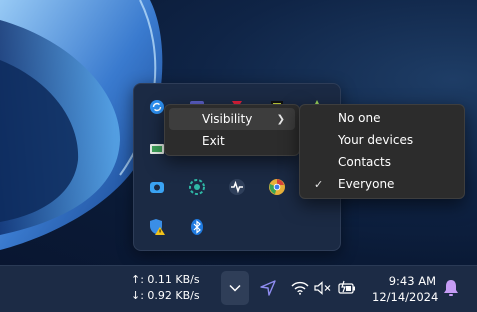 The height and width of the screenshot is (312, 477). What do you see at coordinates (359, 118) in the screenshot?
I see `submenu-item-label: No one` at bounding box center [359, 118].